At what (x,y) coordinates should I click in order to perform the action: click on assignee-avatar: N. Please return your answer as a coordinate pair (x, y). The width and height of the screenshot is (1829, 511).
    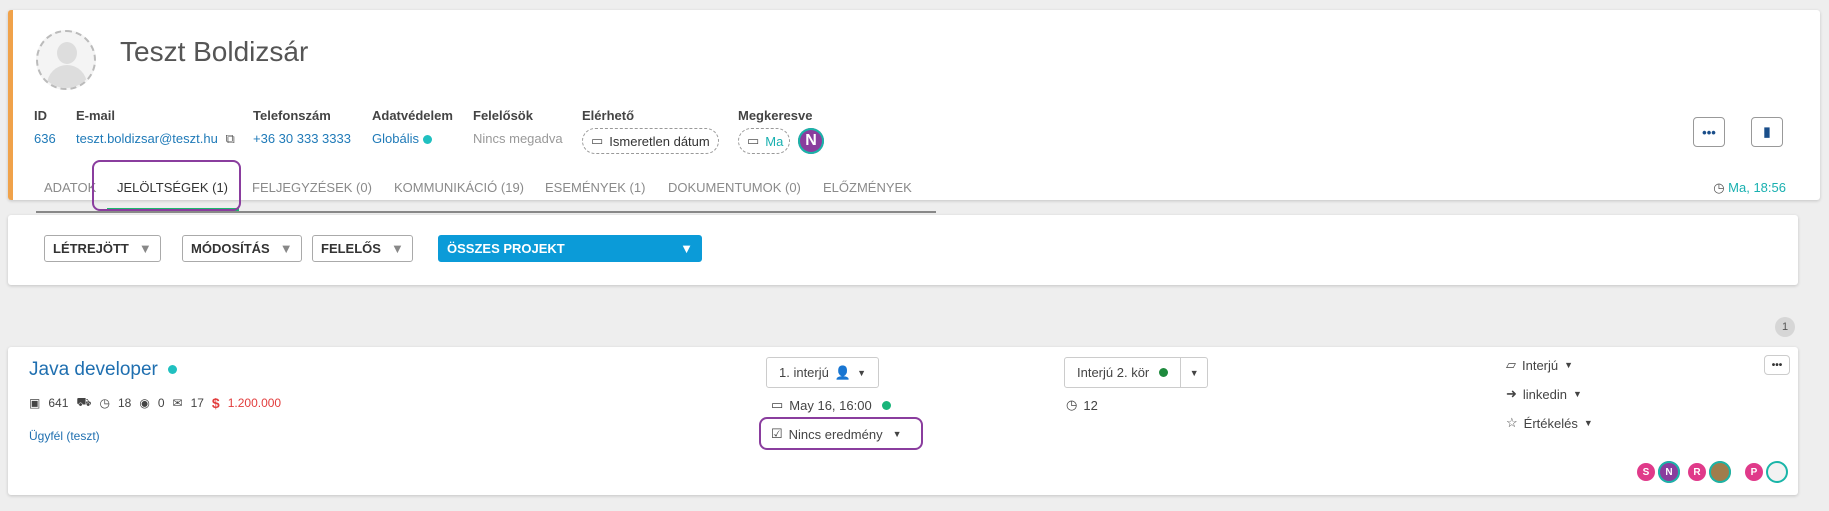
    Looking at the image, I should click on (1669, 472).